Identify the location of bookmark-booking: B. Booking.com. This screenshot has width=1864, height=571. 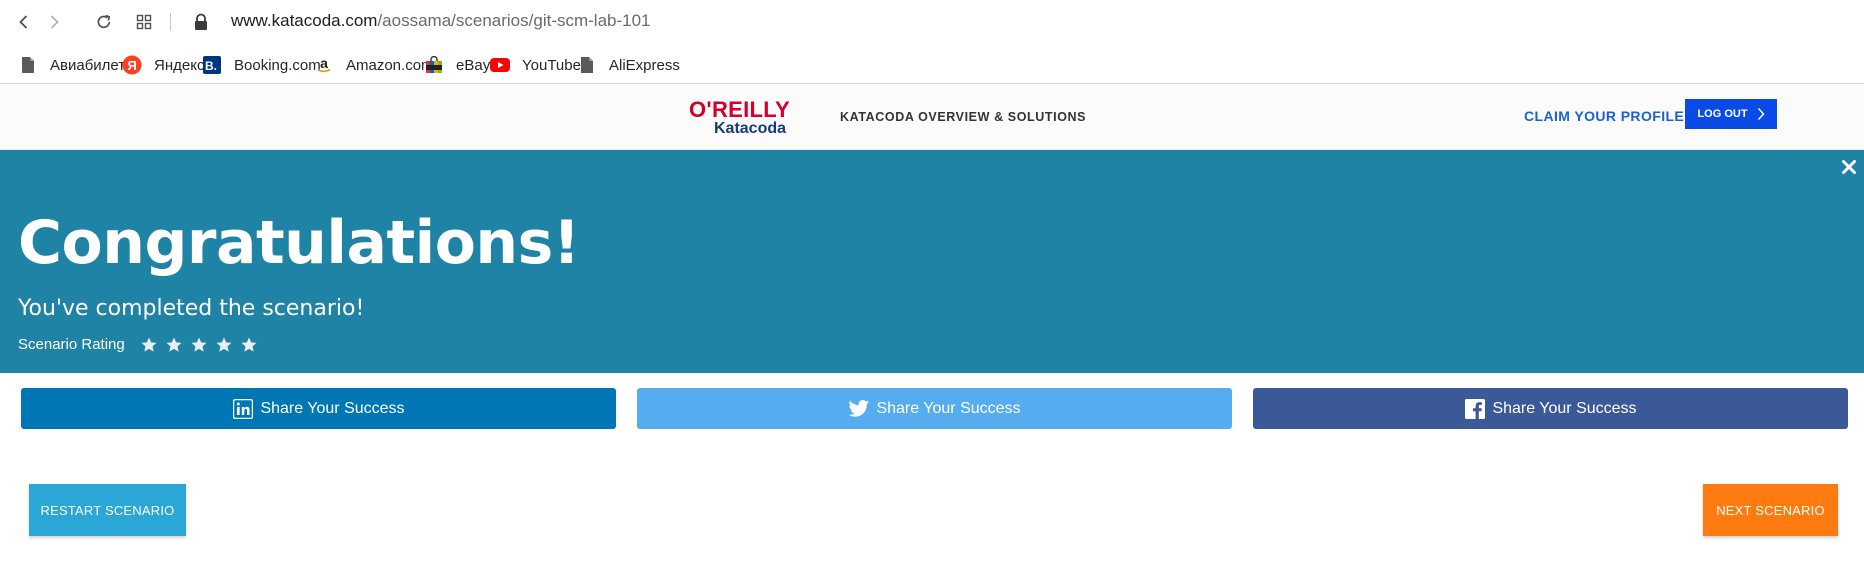
(261, 65).